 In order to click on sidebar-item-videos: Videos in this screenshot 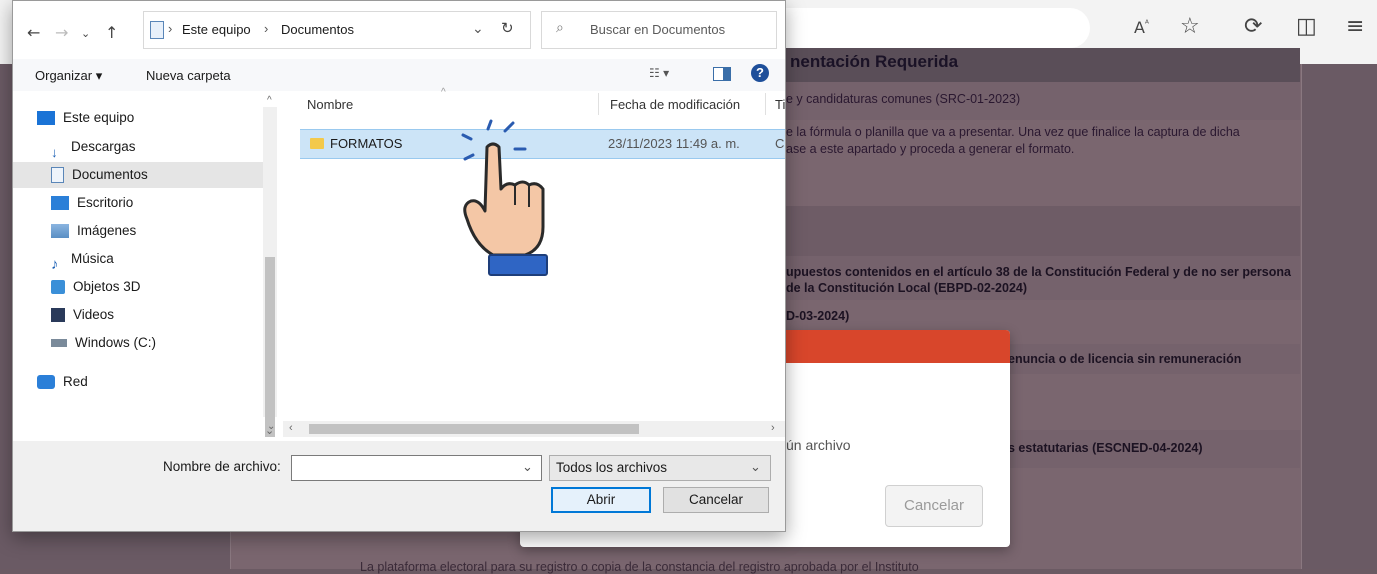, I will do `click(82, 315)`.